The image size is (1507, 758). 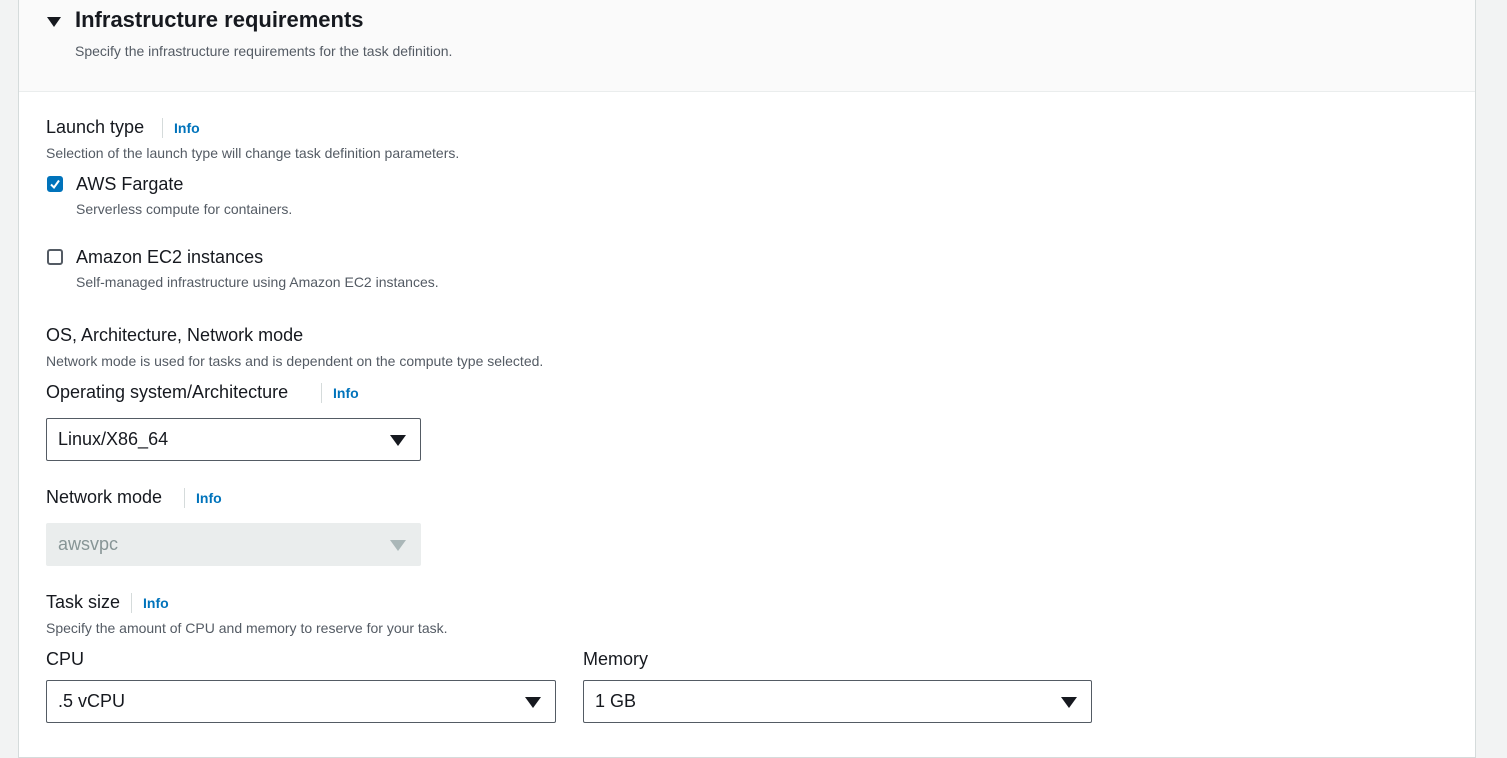 I want to click on operating-system-label: Operating system/Architecture, so click(x=167, y=392).